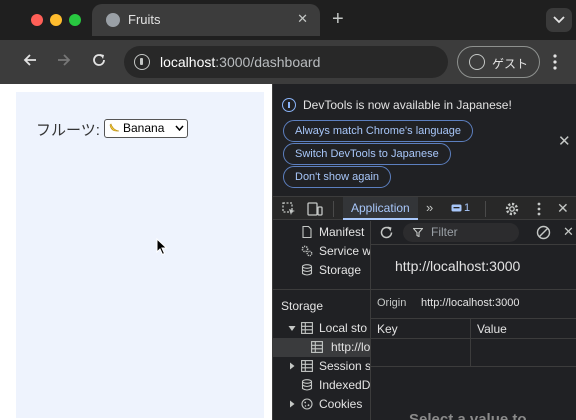 This screenshot has height=420, width=576. Describe the element at coordinates (512, 209) in the screenshot. I see `gear-icon` at that location.